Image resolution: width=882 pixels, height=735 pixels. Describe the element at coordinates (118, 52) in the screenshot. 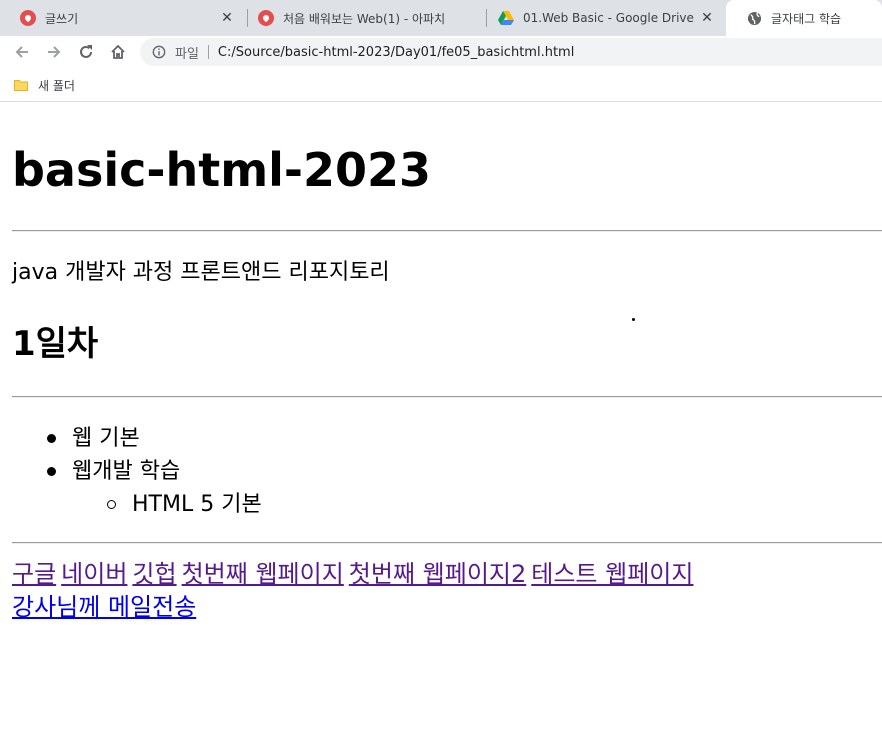

I see `home-icon` at that location.